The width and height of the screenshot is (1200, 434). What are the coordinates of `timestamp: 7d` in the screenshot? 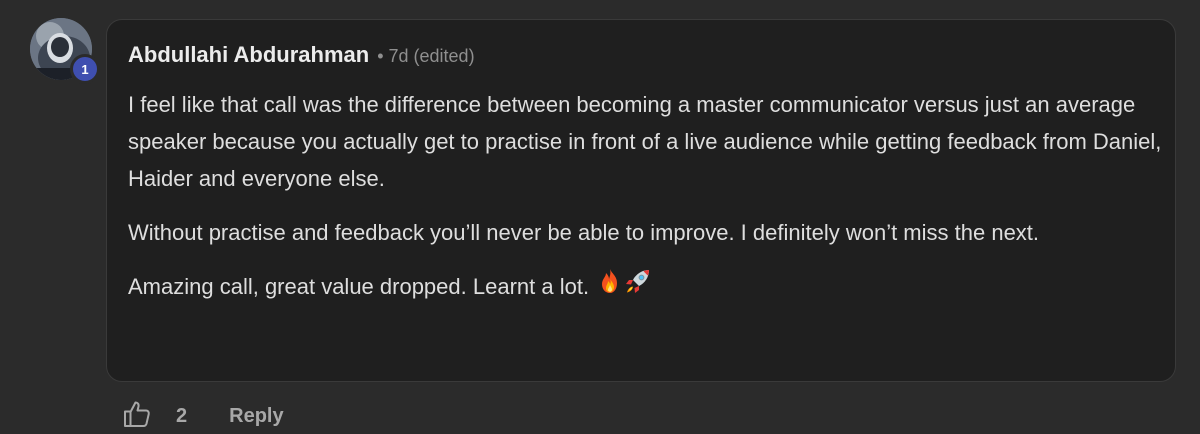 It's located at (399, 56).